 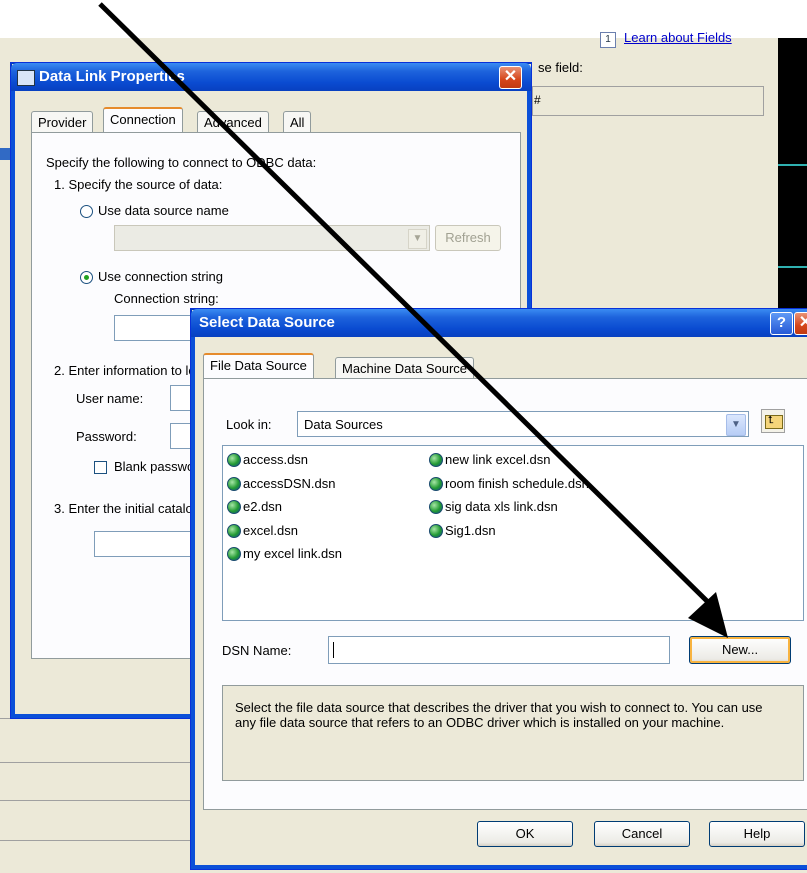 I want to click on cancel-button: Cancel, so click(x=642, y=834).